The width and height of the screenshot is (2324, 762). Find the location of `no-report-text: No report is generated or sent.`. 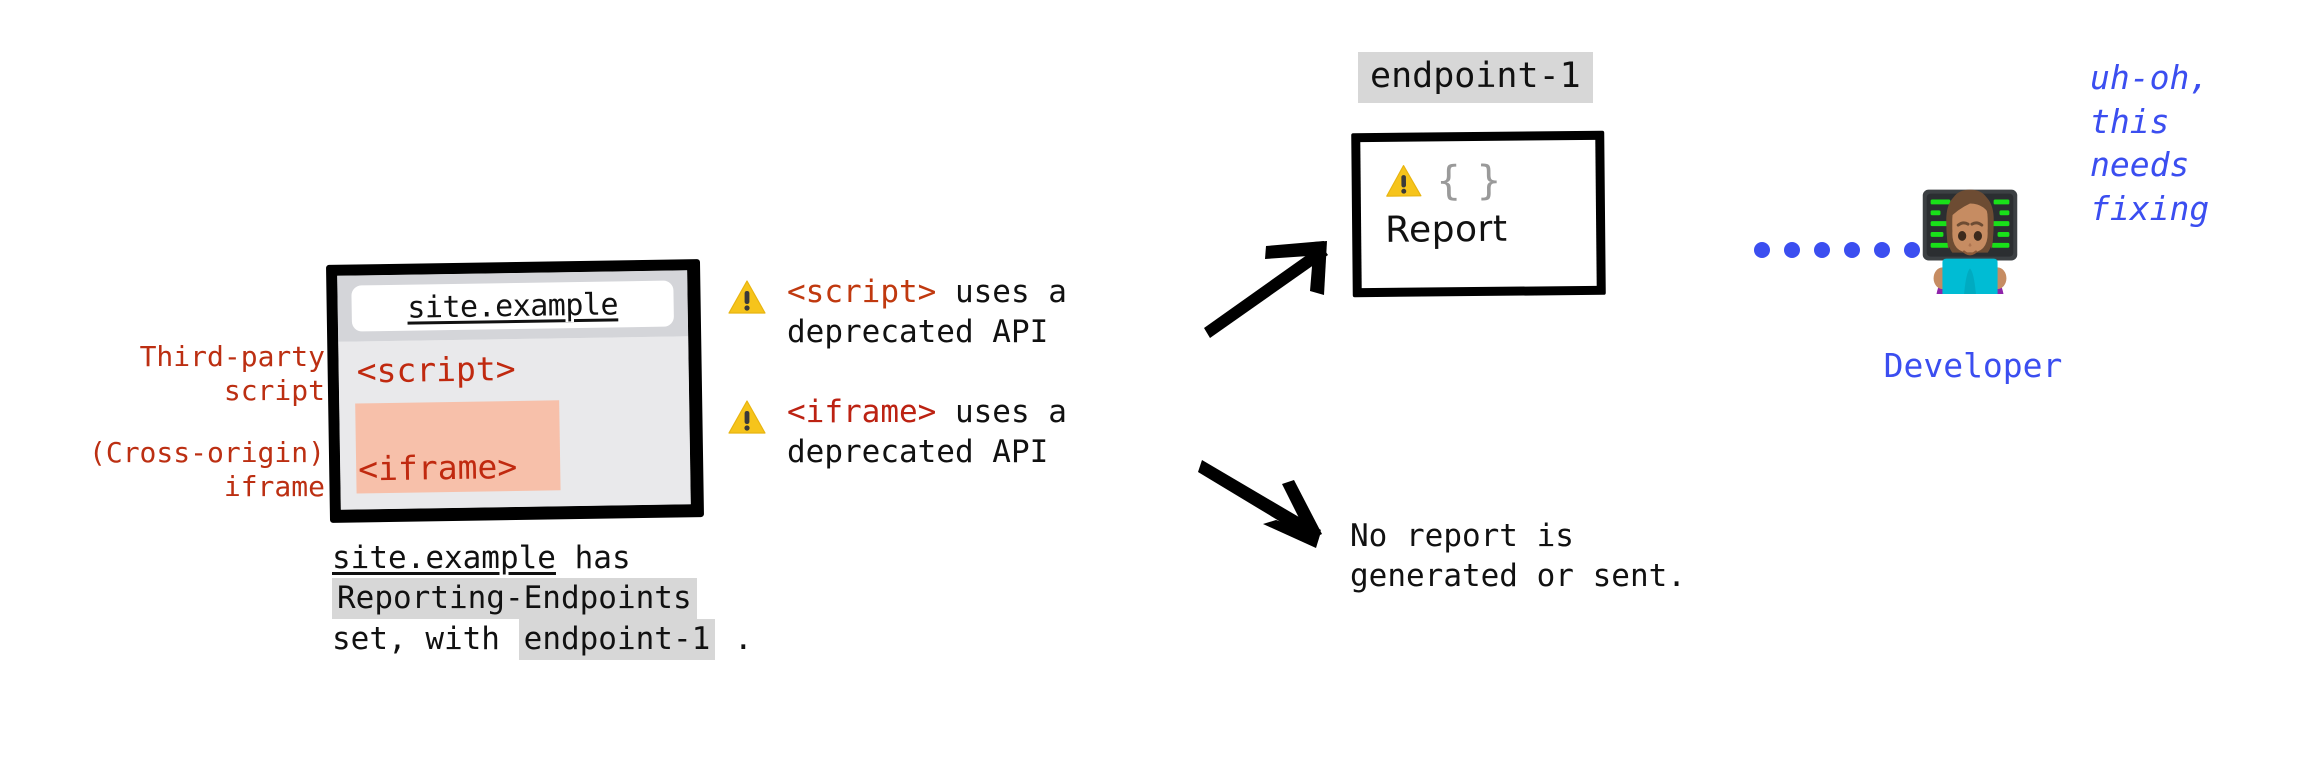

no-report-text: No report is generated or sent. is located at coordinates (1518, 556).